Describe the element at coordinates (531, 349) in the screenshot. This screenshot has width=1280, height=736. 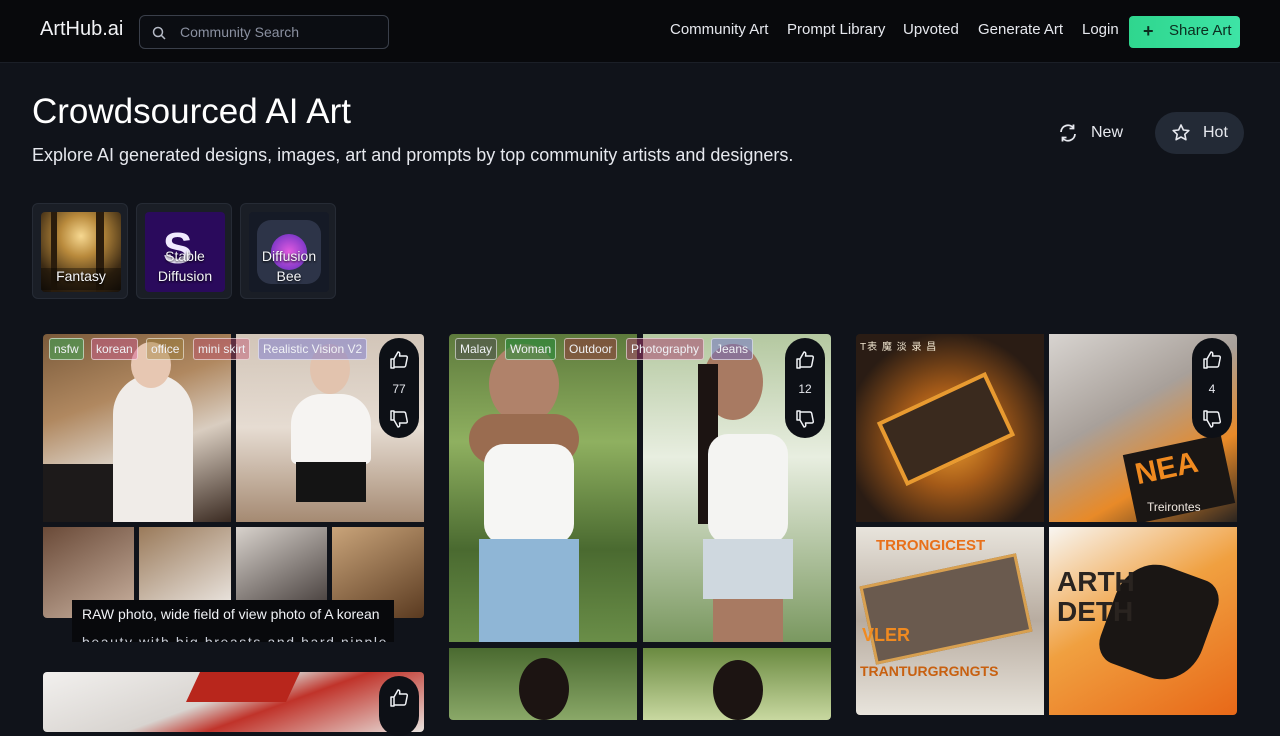
I see `tag-chip: Woman` at that location.